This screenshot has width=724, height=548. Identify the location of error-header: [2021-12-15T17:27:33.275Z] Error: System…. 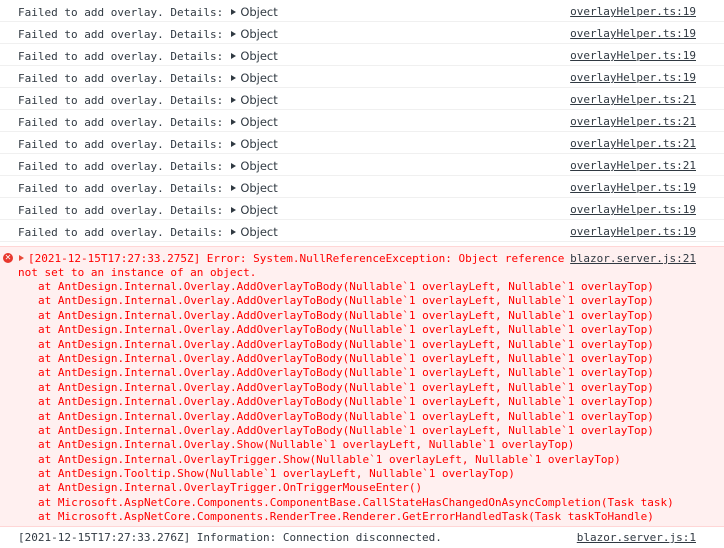
(296, 258).